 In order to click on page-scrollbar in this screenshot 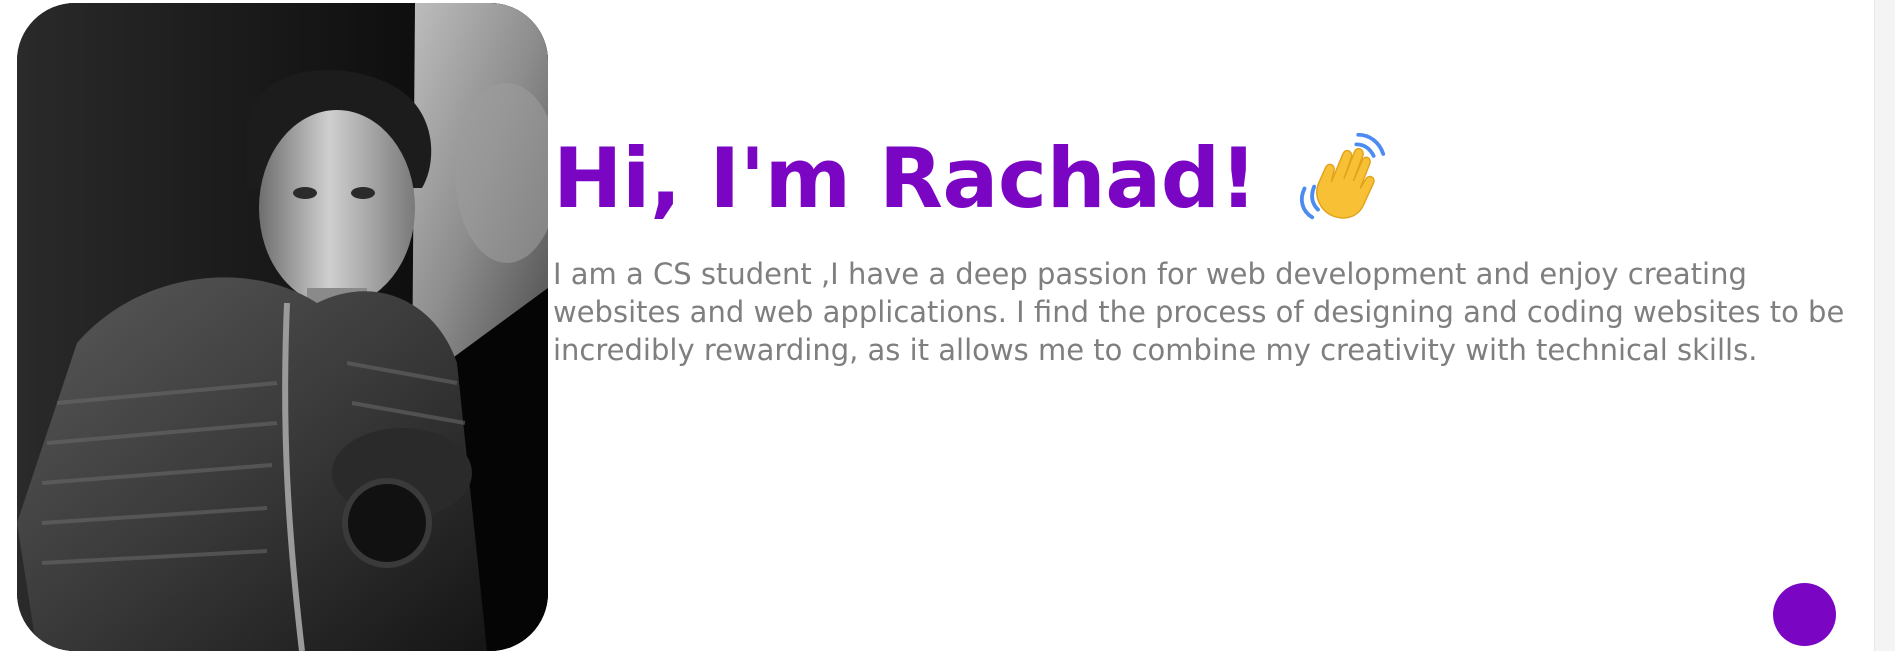, I will do `click(1884, 325)`.